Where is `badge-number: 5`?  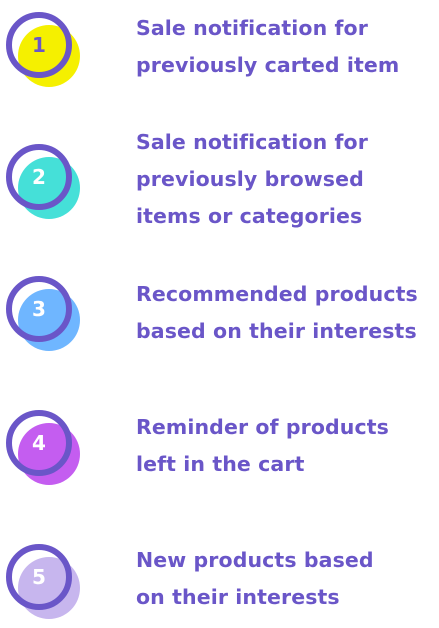 badge-number: 5 is located at coordinates (39, 577).